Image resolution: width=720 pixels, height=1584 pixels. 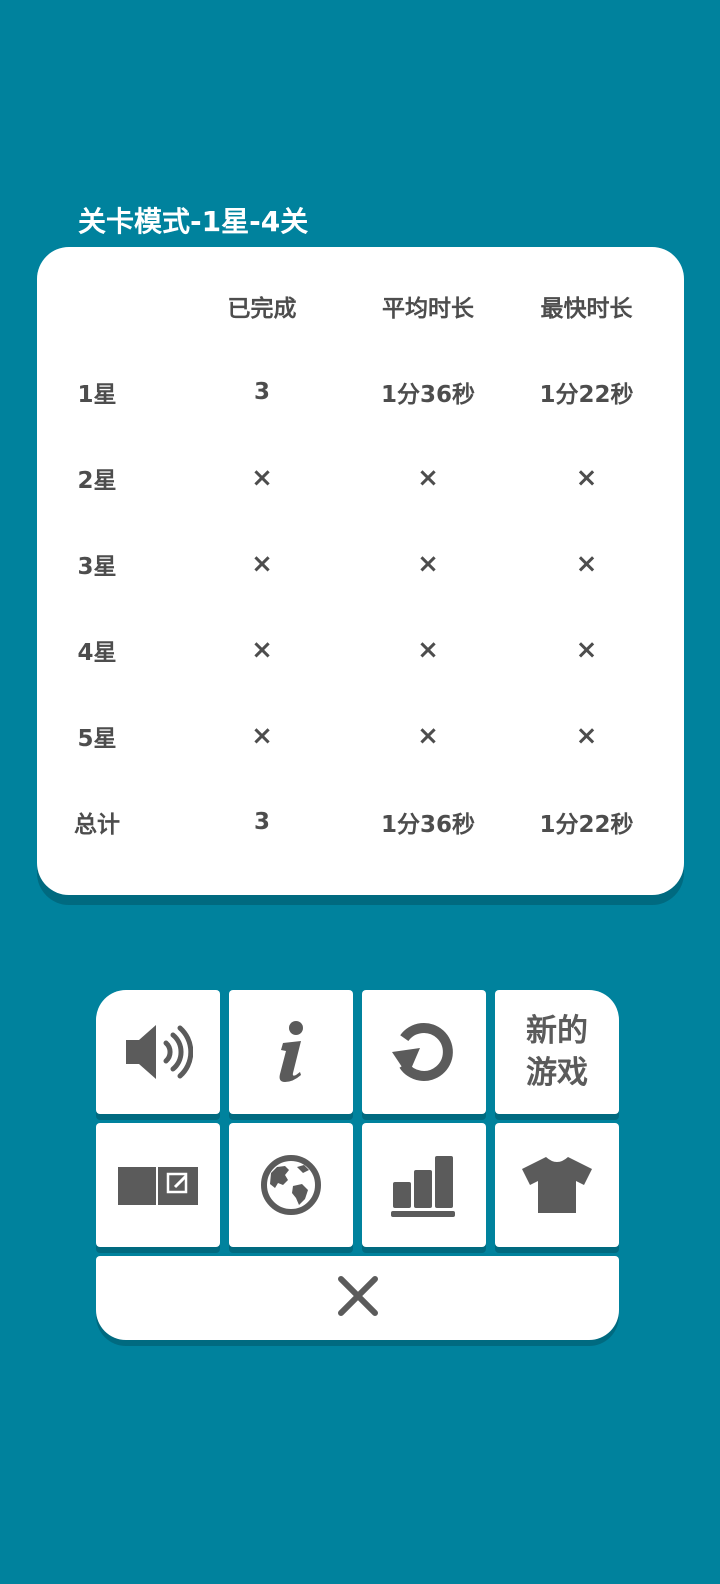 I want to click on theme-button, so click(x=557, y=1185).